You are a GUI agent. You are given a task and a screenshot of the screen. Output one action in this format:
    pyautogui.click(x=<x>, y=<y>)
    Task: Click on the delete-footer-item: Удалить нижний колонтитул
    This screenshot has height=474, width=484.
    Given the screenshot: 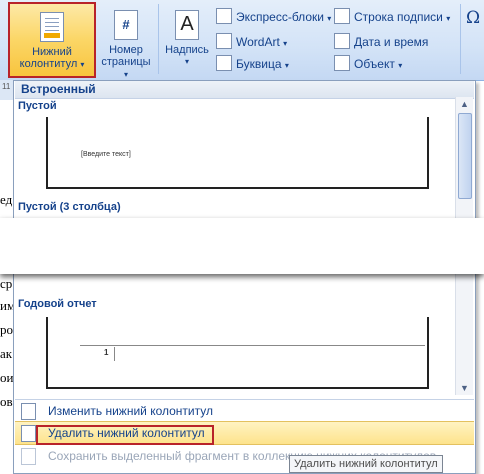 What is the action you would take?
    pyautogui.click(x=244, y=433)
    